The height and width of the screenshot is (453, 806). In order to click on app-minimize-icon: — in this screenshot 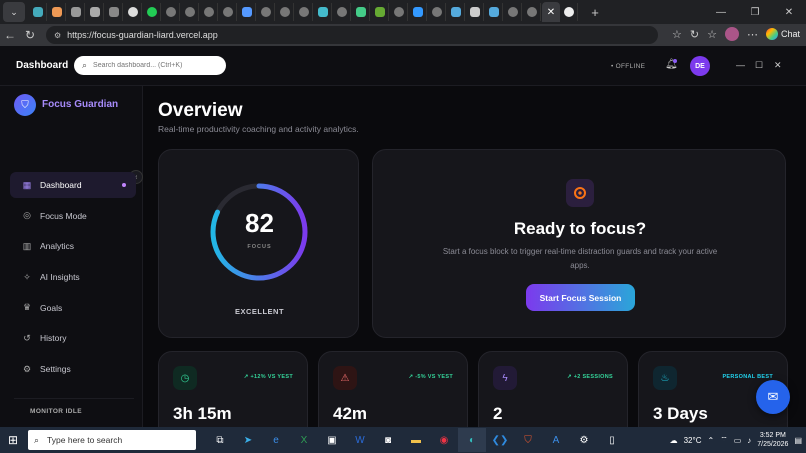, I will do `click(740, 65)`.